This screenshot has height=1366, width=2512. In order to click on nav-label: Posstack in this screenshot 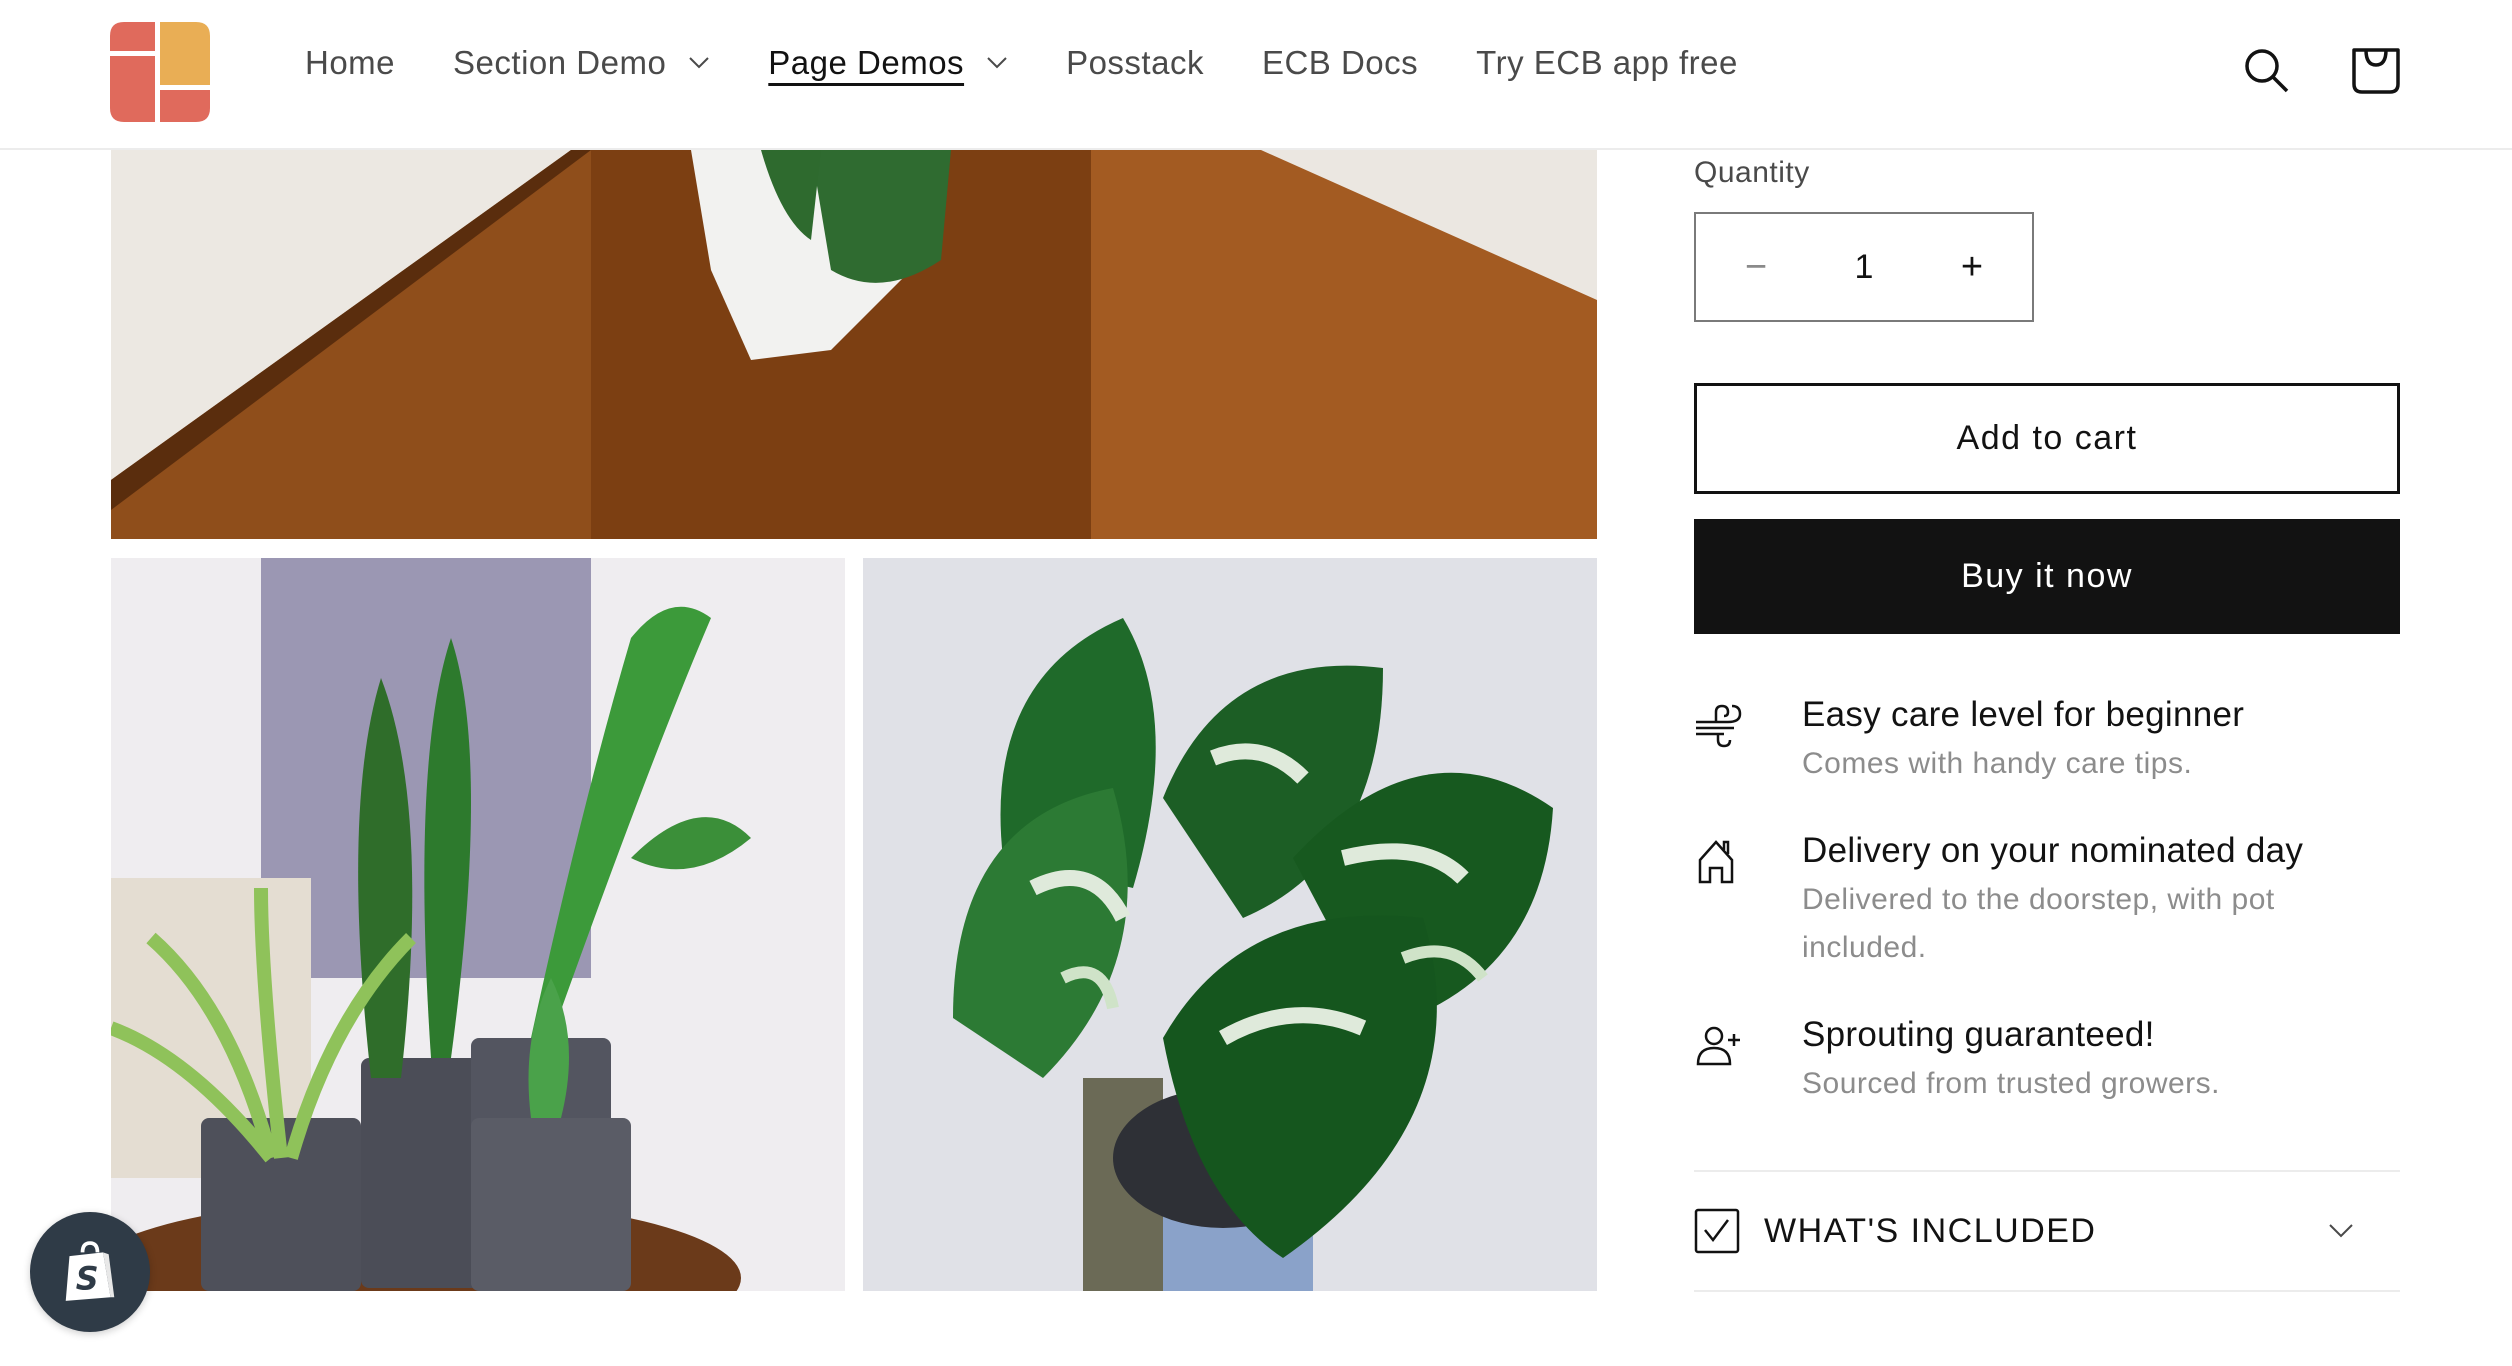, I will do `click(1135, 62)`.